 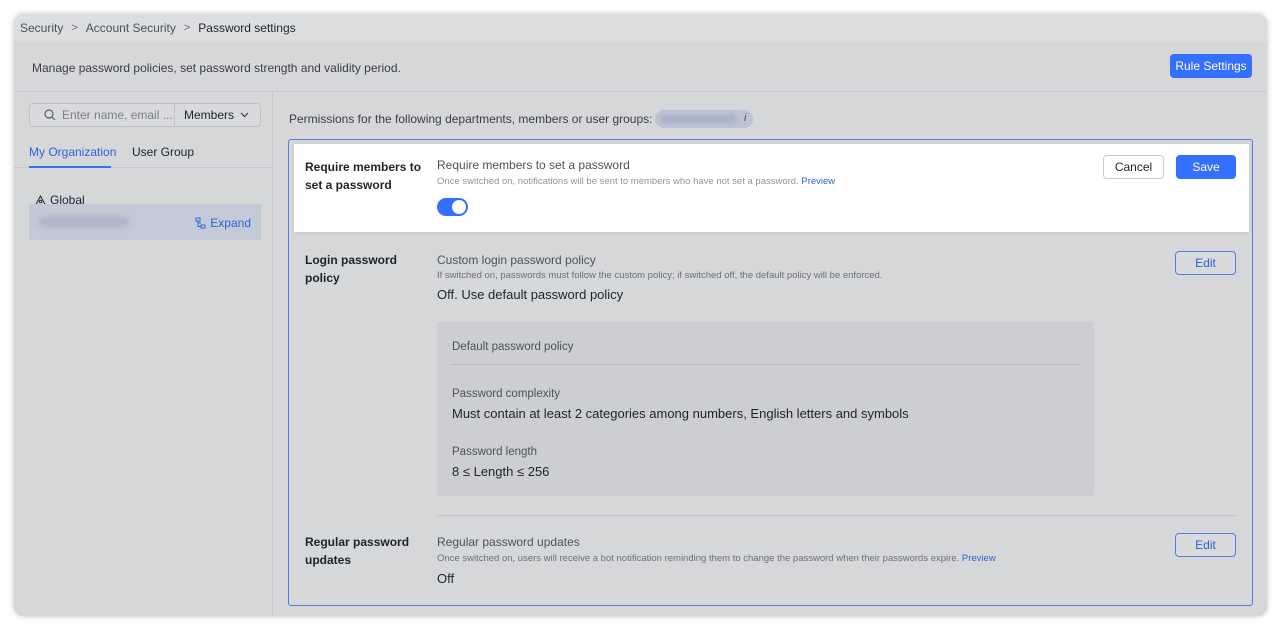 What do you see at coordinates (836, 515) in the screenshot?
I see `section-divider` at bounding box center [836, 515].